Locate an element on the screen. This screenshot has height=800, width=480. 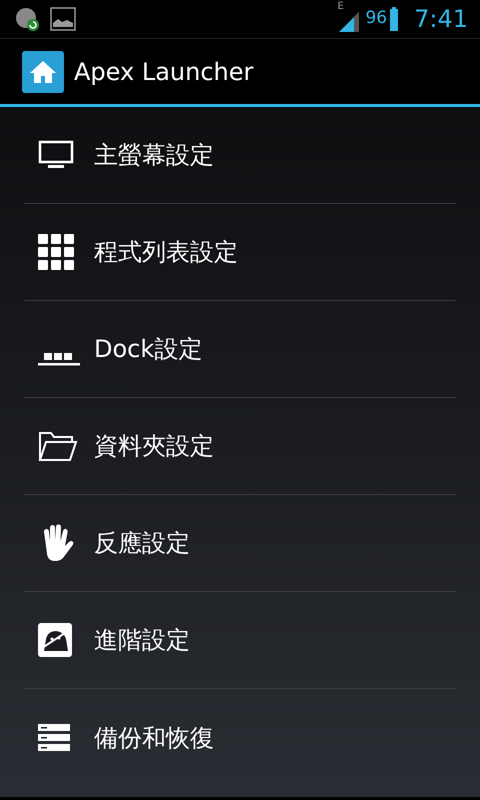
monitor-icon is located at coordinates (56, 155).